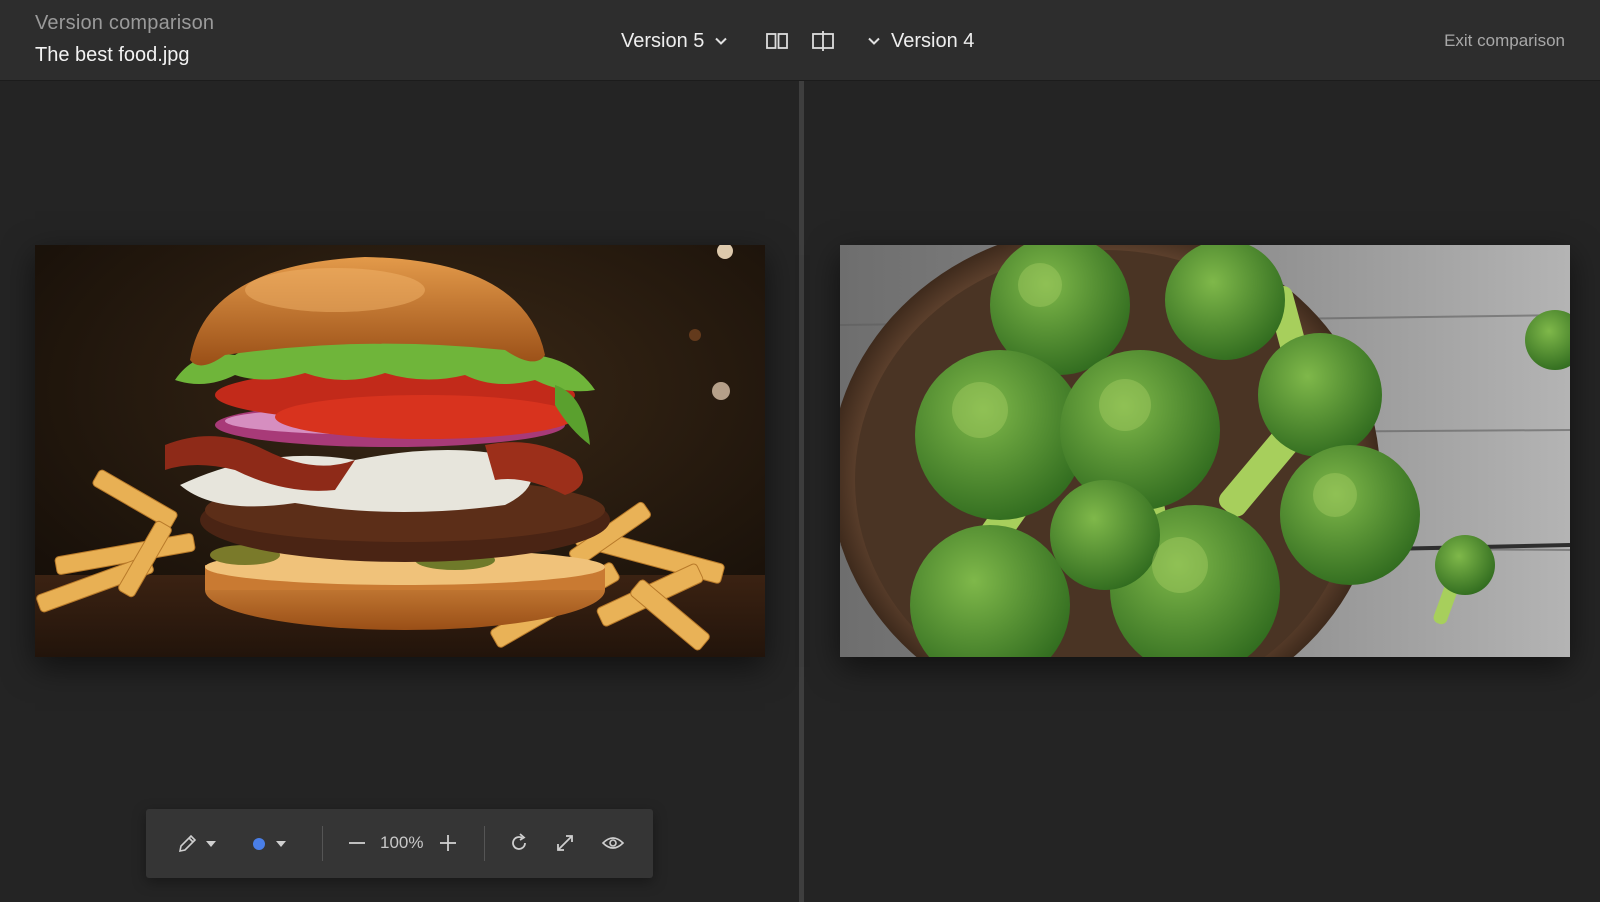 This screenshot has height=902, width=1600. Describe the element at coordinates (933, 40) in the screenshot. I see `right-version-label: Version 4` at that location.